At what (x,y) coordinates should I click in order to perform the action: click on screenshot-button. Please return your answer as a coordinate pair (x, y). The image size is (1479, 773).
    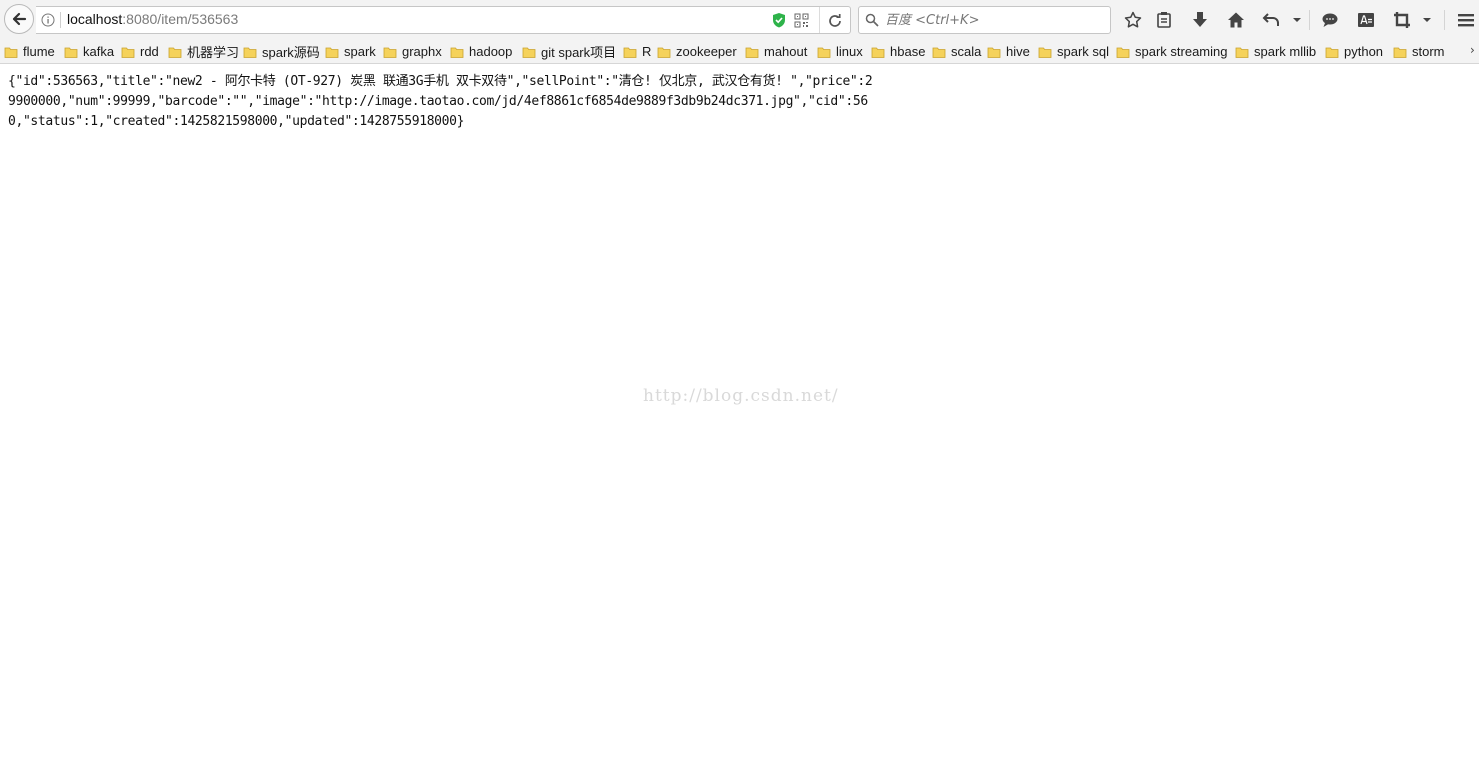
    Looking at the image, I should click on (1402, 20).